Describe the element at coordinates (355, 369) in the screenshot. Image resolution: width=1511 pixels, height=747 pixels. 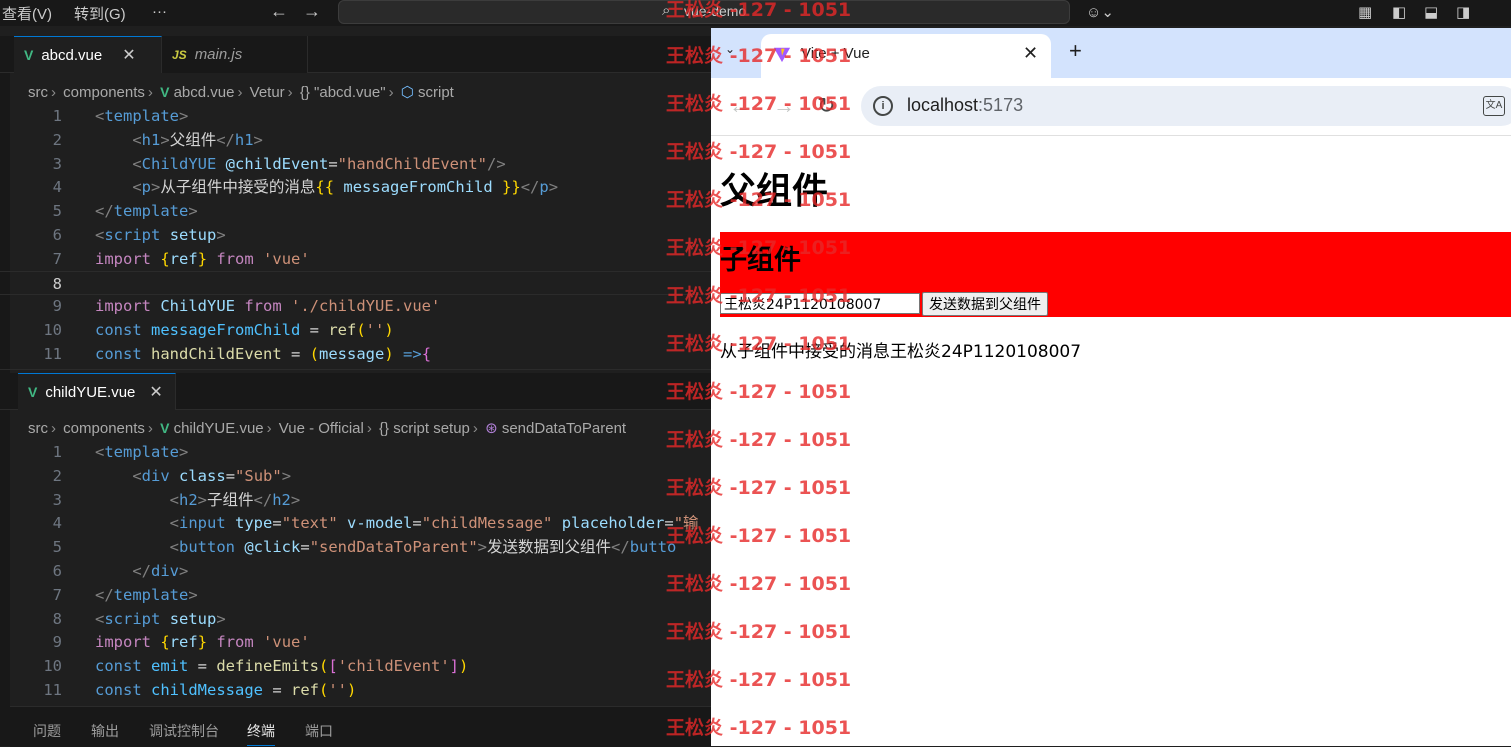
I see `editor-splitter` at that location.